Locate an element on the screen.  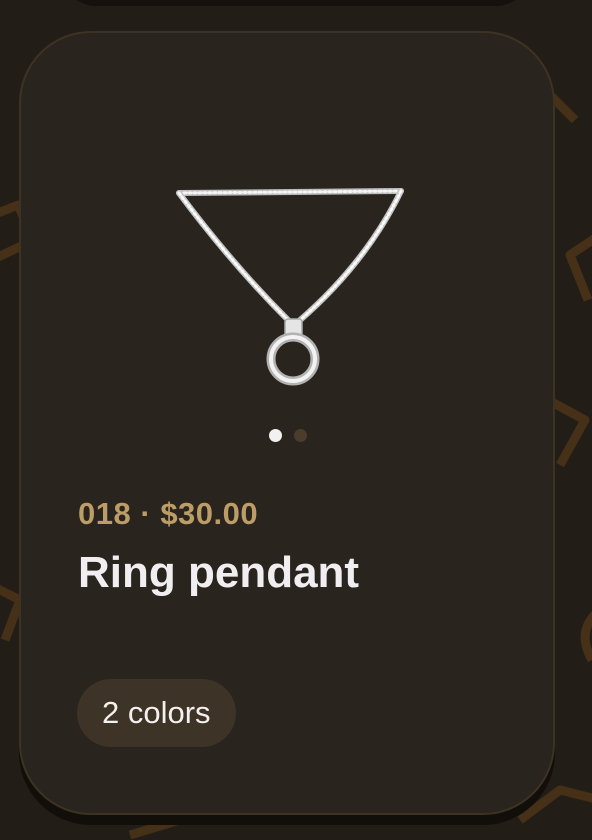
product-price: $30.00 is located at coordinates (209, 513).